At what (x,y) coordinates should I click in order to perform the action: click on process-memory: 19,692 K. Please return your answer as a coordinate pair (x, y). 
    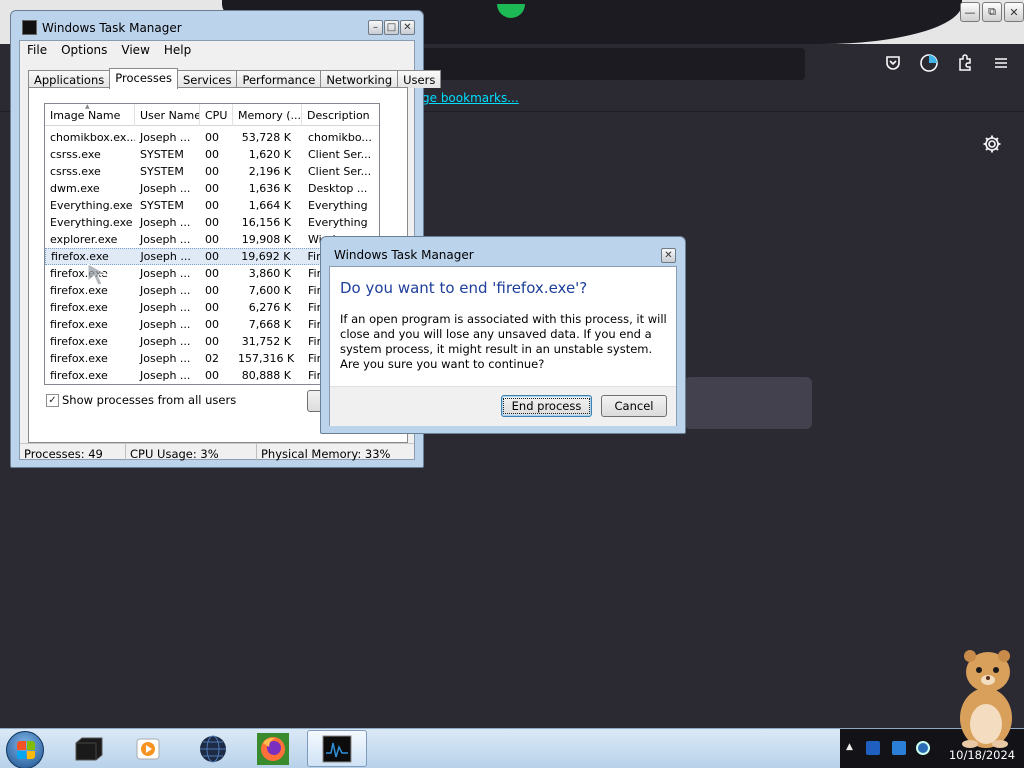
    Looking at the image, I should click on (266, 256).